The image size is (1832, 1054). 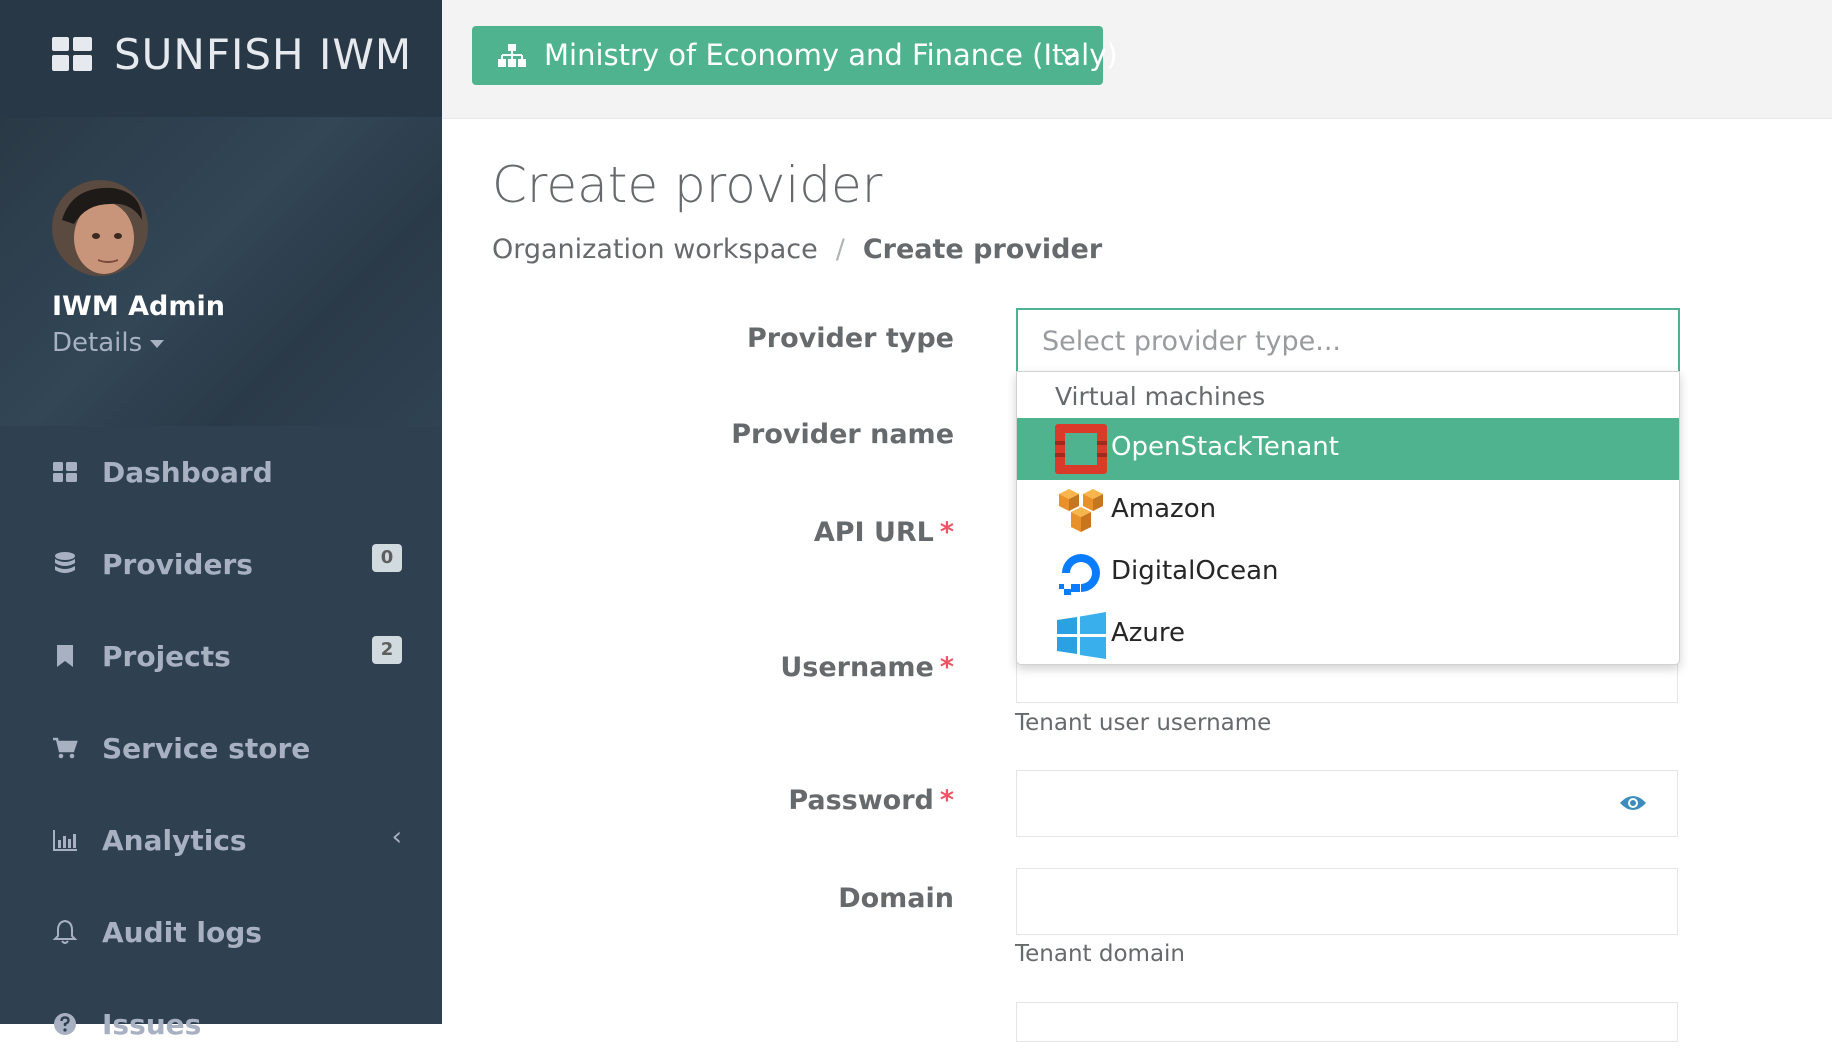 I want to click on nav-label: Dashboard, so click(x=187, y=472).